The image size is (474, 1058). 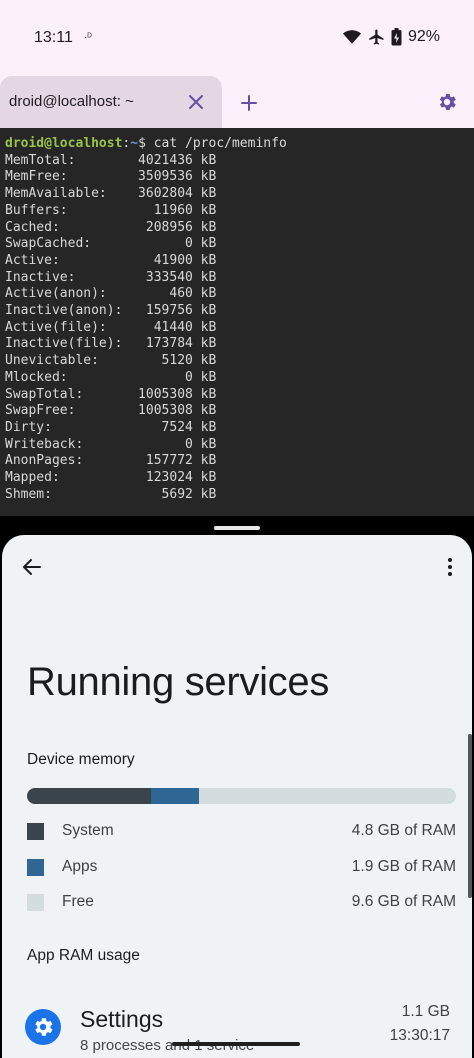 I want to click on meminfo-key: Unevictable:, so click(x=68, y=361).